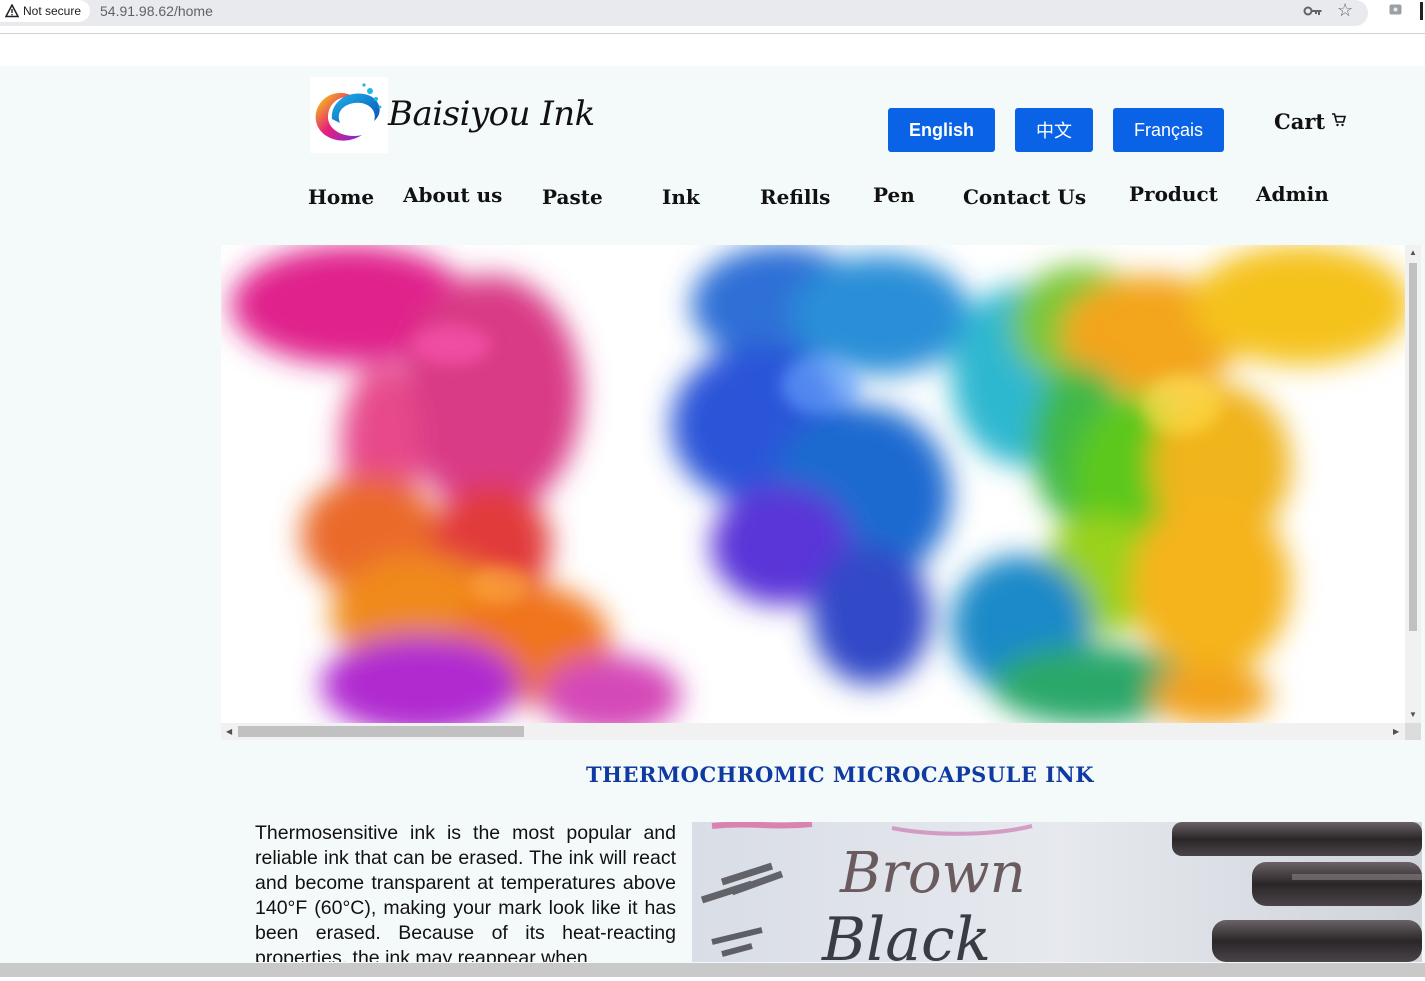 The image size is (1425, 981). What do you see at coordinates (156, 11) in the screenshot?
I see `url-text: 54.91.98.62/home` at bounding box center [156, 11].